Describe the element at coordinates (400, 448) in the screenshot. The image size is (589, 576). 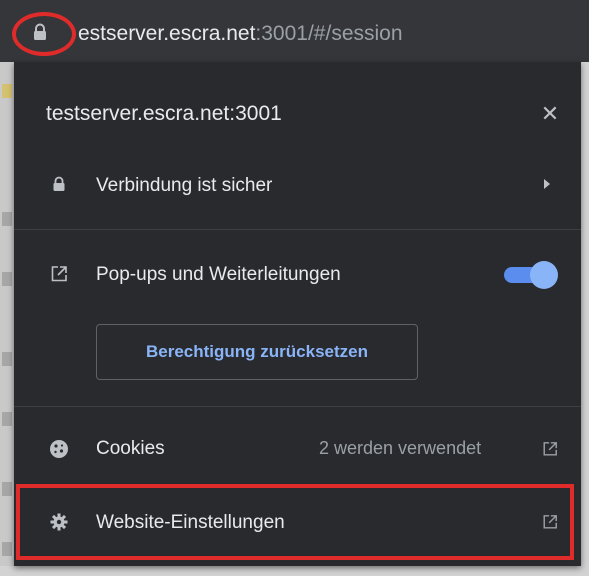
I see `cookies-count: 2 werden verwendet` at that location.